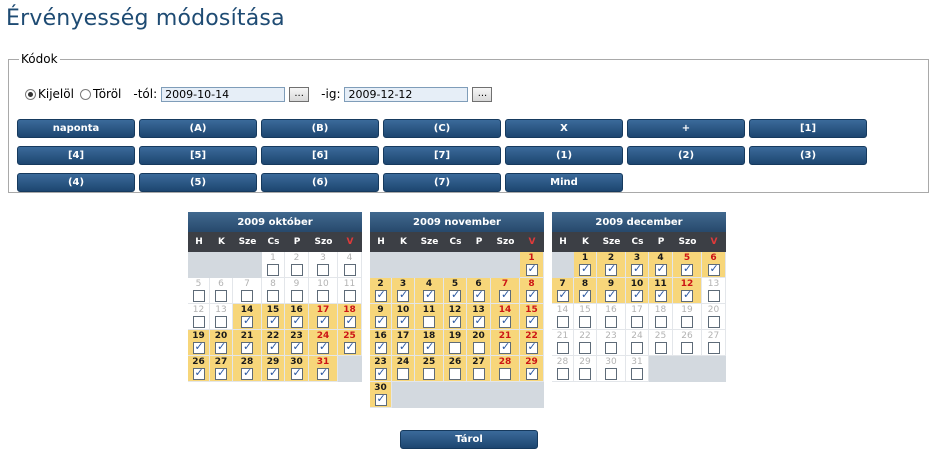  Describe the element at coordinates (30, 94) in the screenshot. I see `select-radio` at that location.